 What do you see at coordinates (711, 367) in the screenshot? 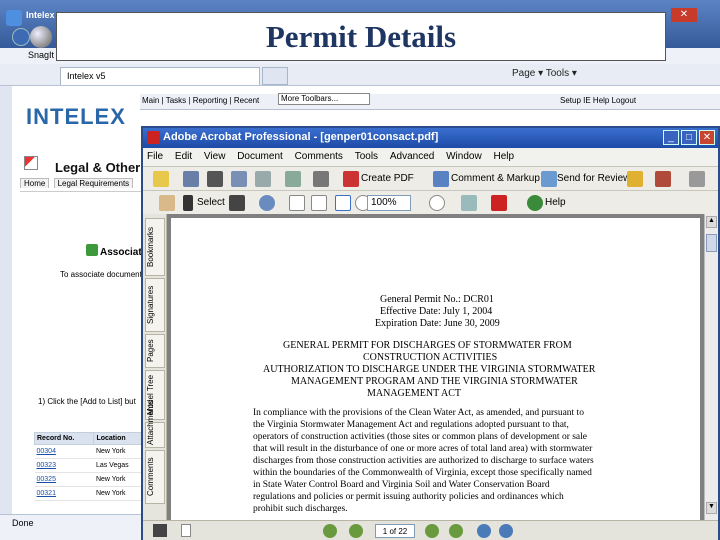
I see `vertical-scrollbar: ▲ ▼` at bounding box center [711, 367].